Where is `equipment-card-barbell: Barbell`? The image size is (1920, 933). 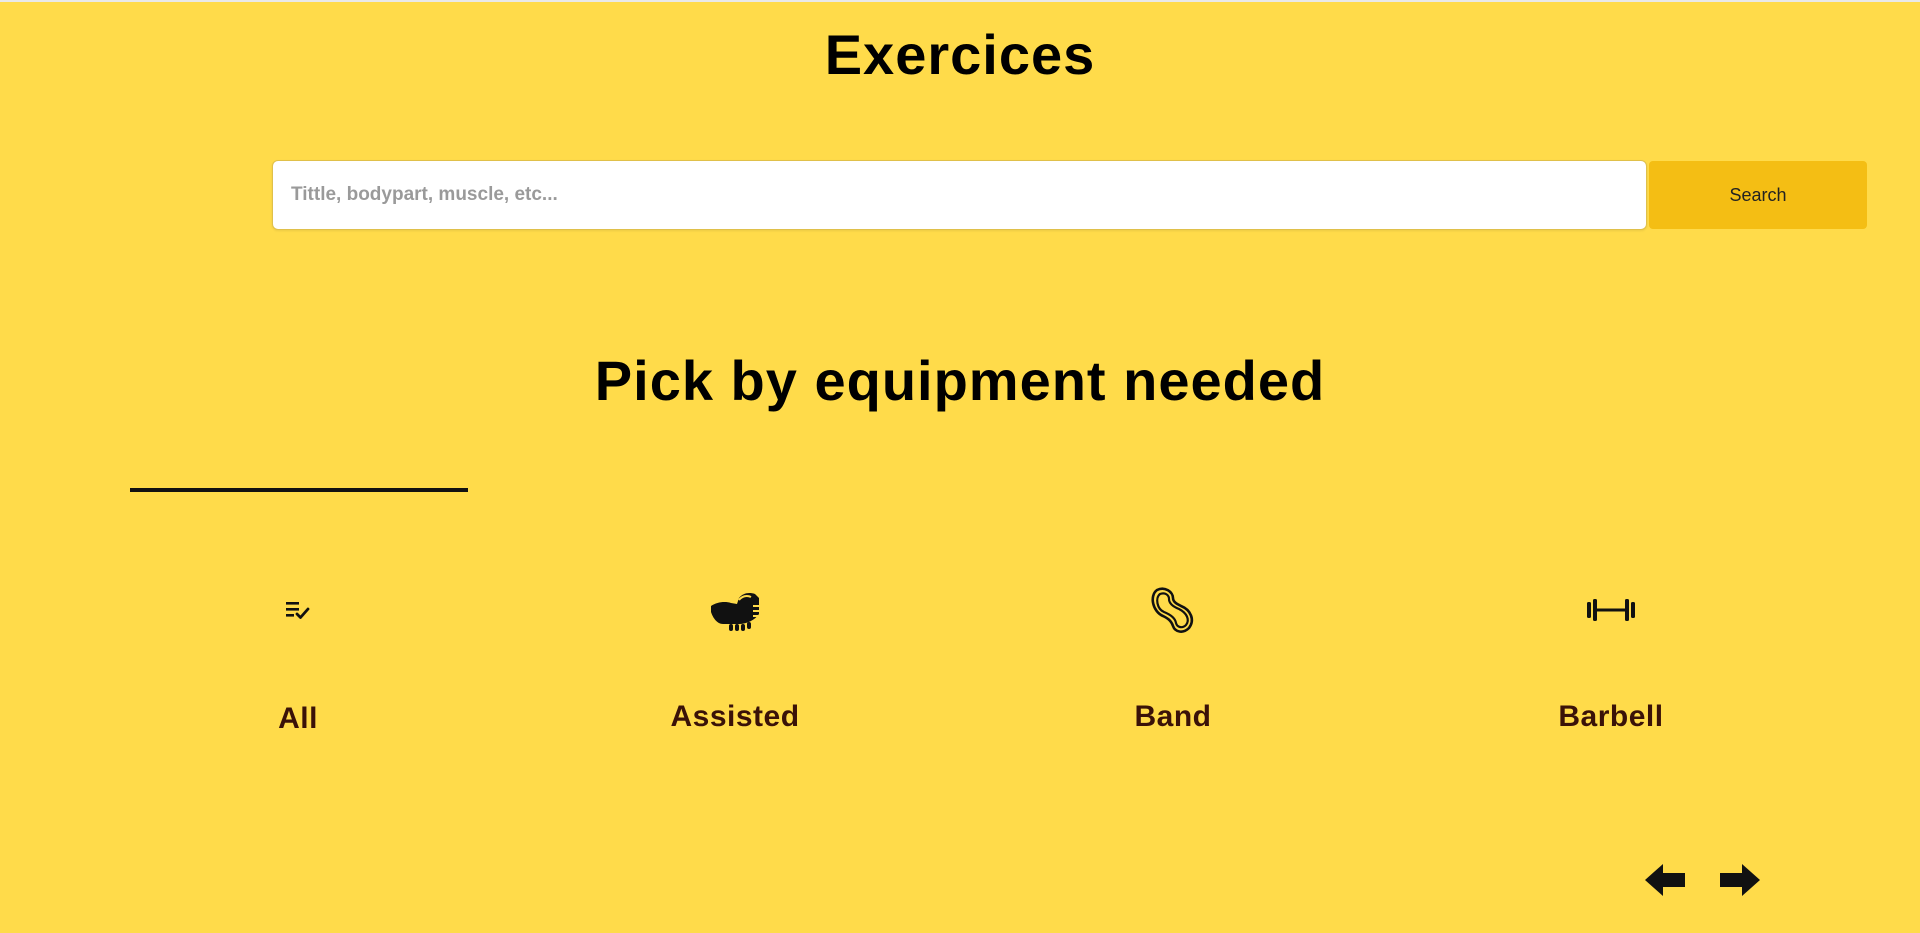 equipment-card-barbell: Barbell is located at coordinates (1611, 660).